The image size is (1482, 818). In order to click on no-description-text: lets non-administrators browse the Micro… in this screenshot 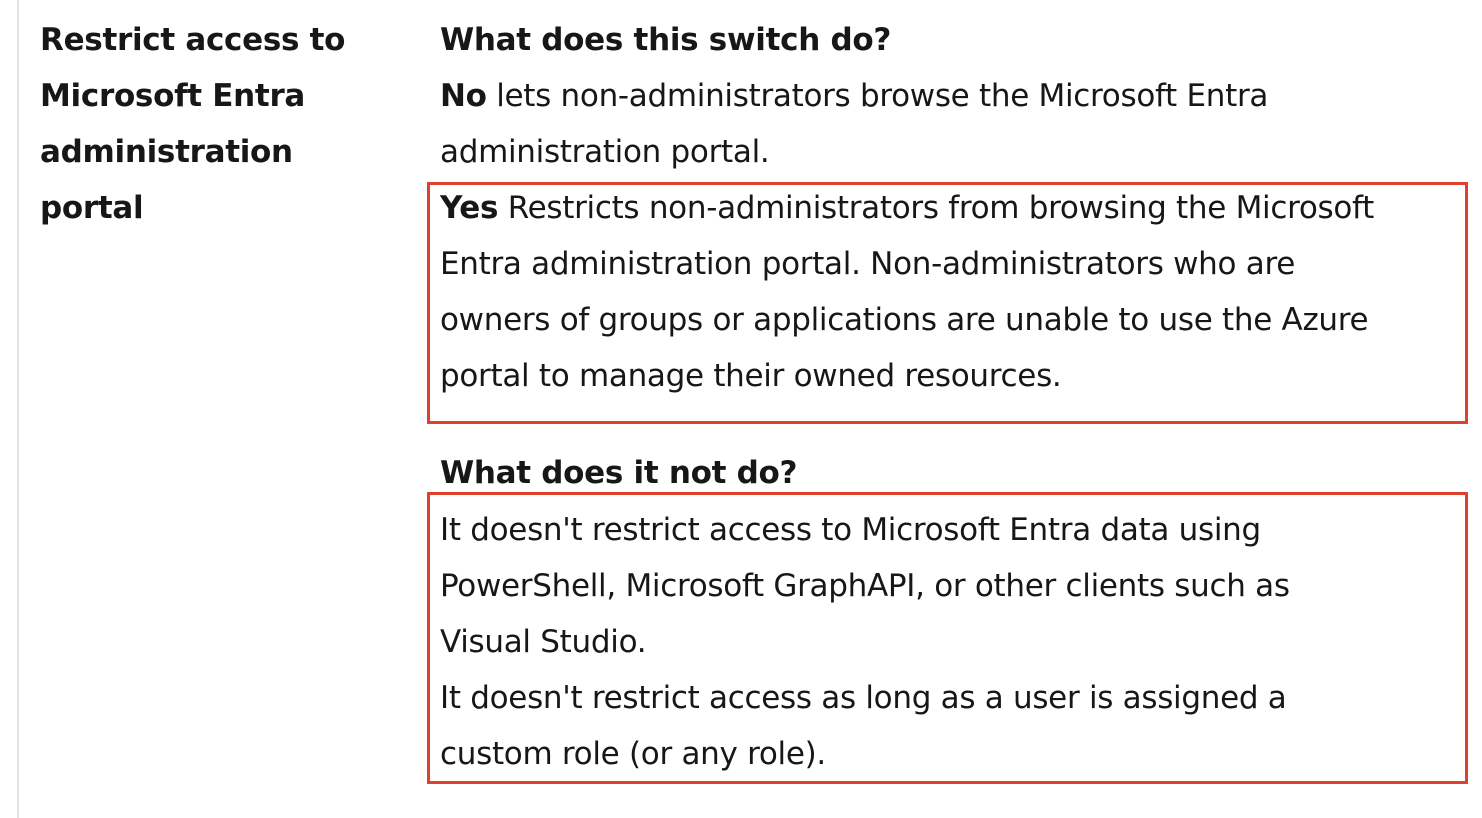, I will do `click(877, 96)`.